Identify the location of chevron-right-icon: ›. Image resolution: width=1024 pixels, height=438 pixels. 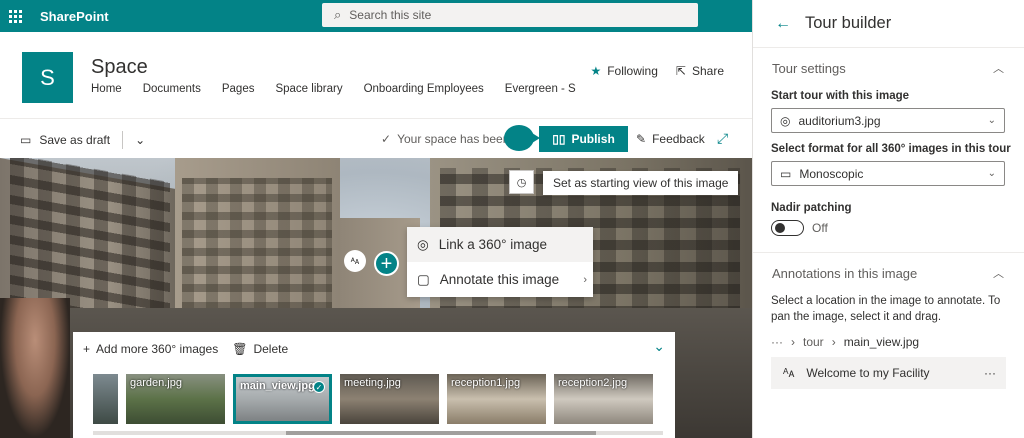
(793, 342).